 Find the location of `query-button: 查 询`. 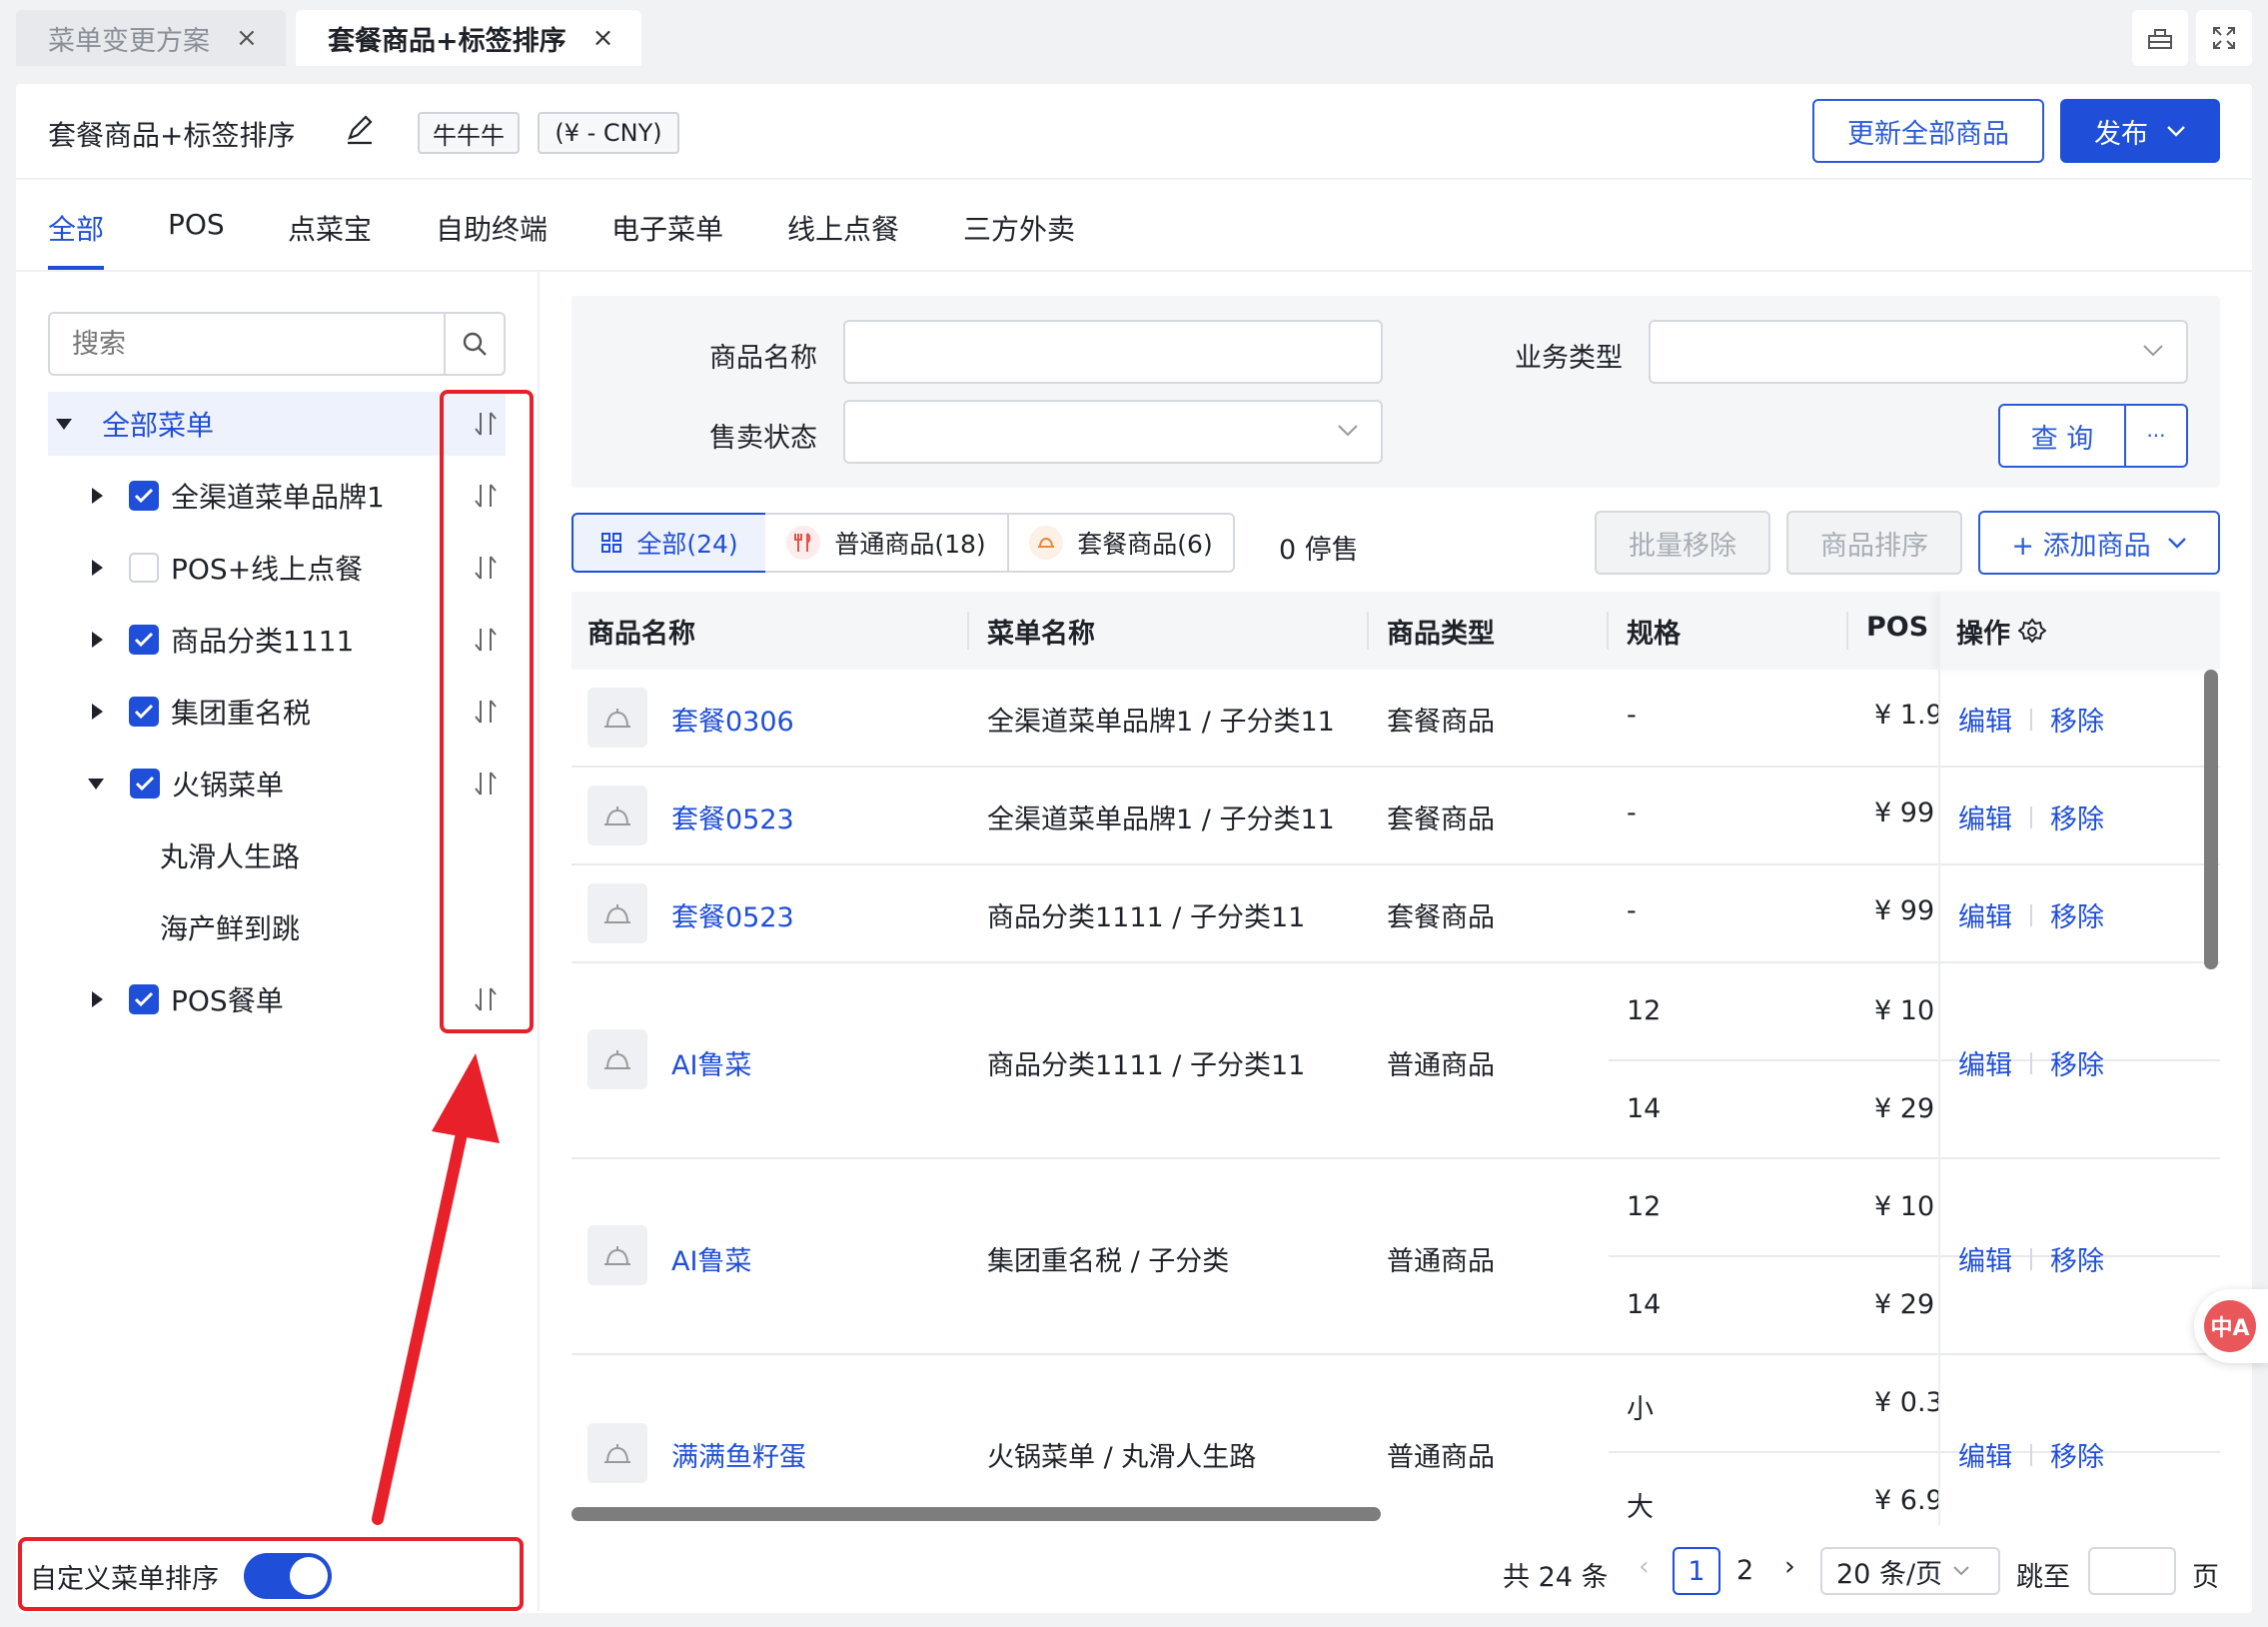

query-button: 查 询 is located at coordinates (2062, 436).